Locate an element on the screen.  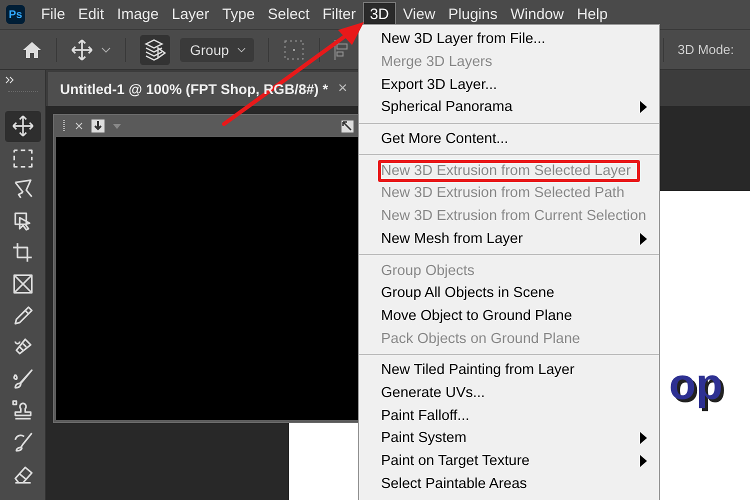
canvas-text: op is located at coordinates (696, 385).